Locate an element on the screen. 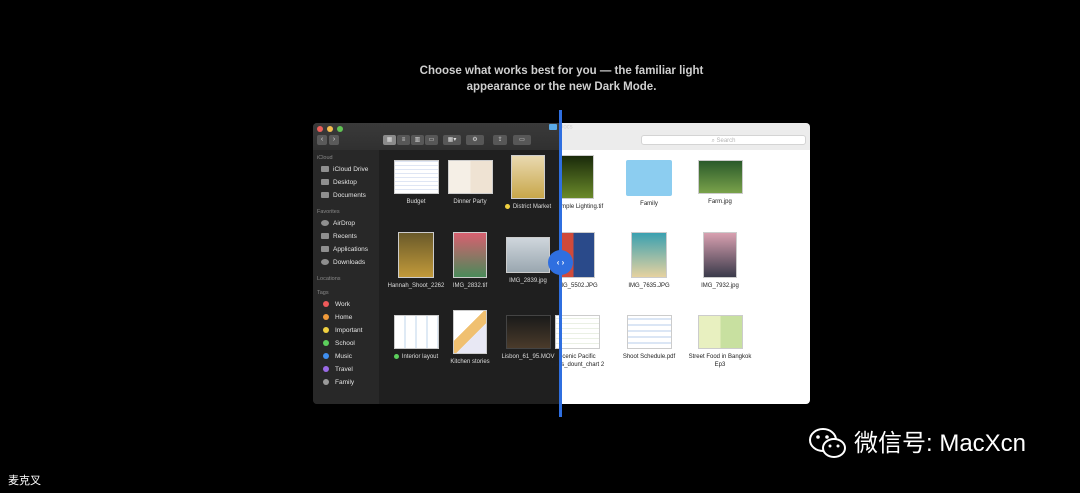  corner-label: 麦克叉 is located at coordinates (24, 481).